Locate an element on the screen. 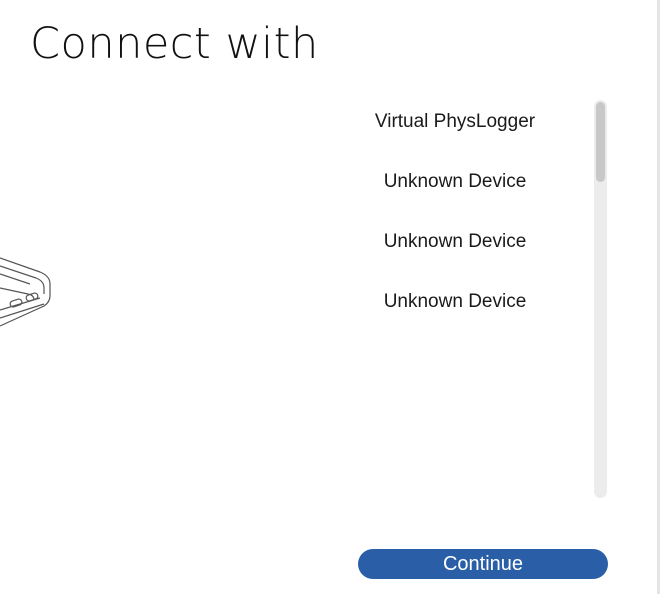  physlogger-device-icon is located at coordinates (25, 292).